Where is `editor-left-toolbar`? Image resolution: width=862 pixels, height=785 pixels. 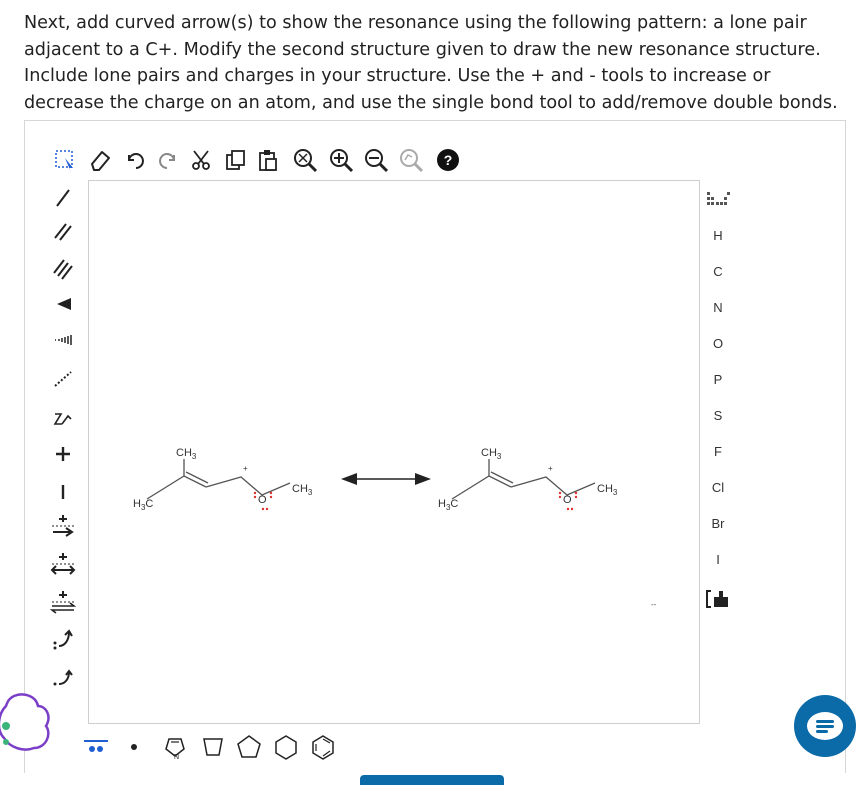
editor-left-toolbar is located at coordinates (63, 440).